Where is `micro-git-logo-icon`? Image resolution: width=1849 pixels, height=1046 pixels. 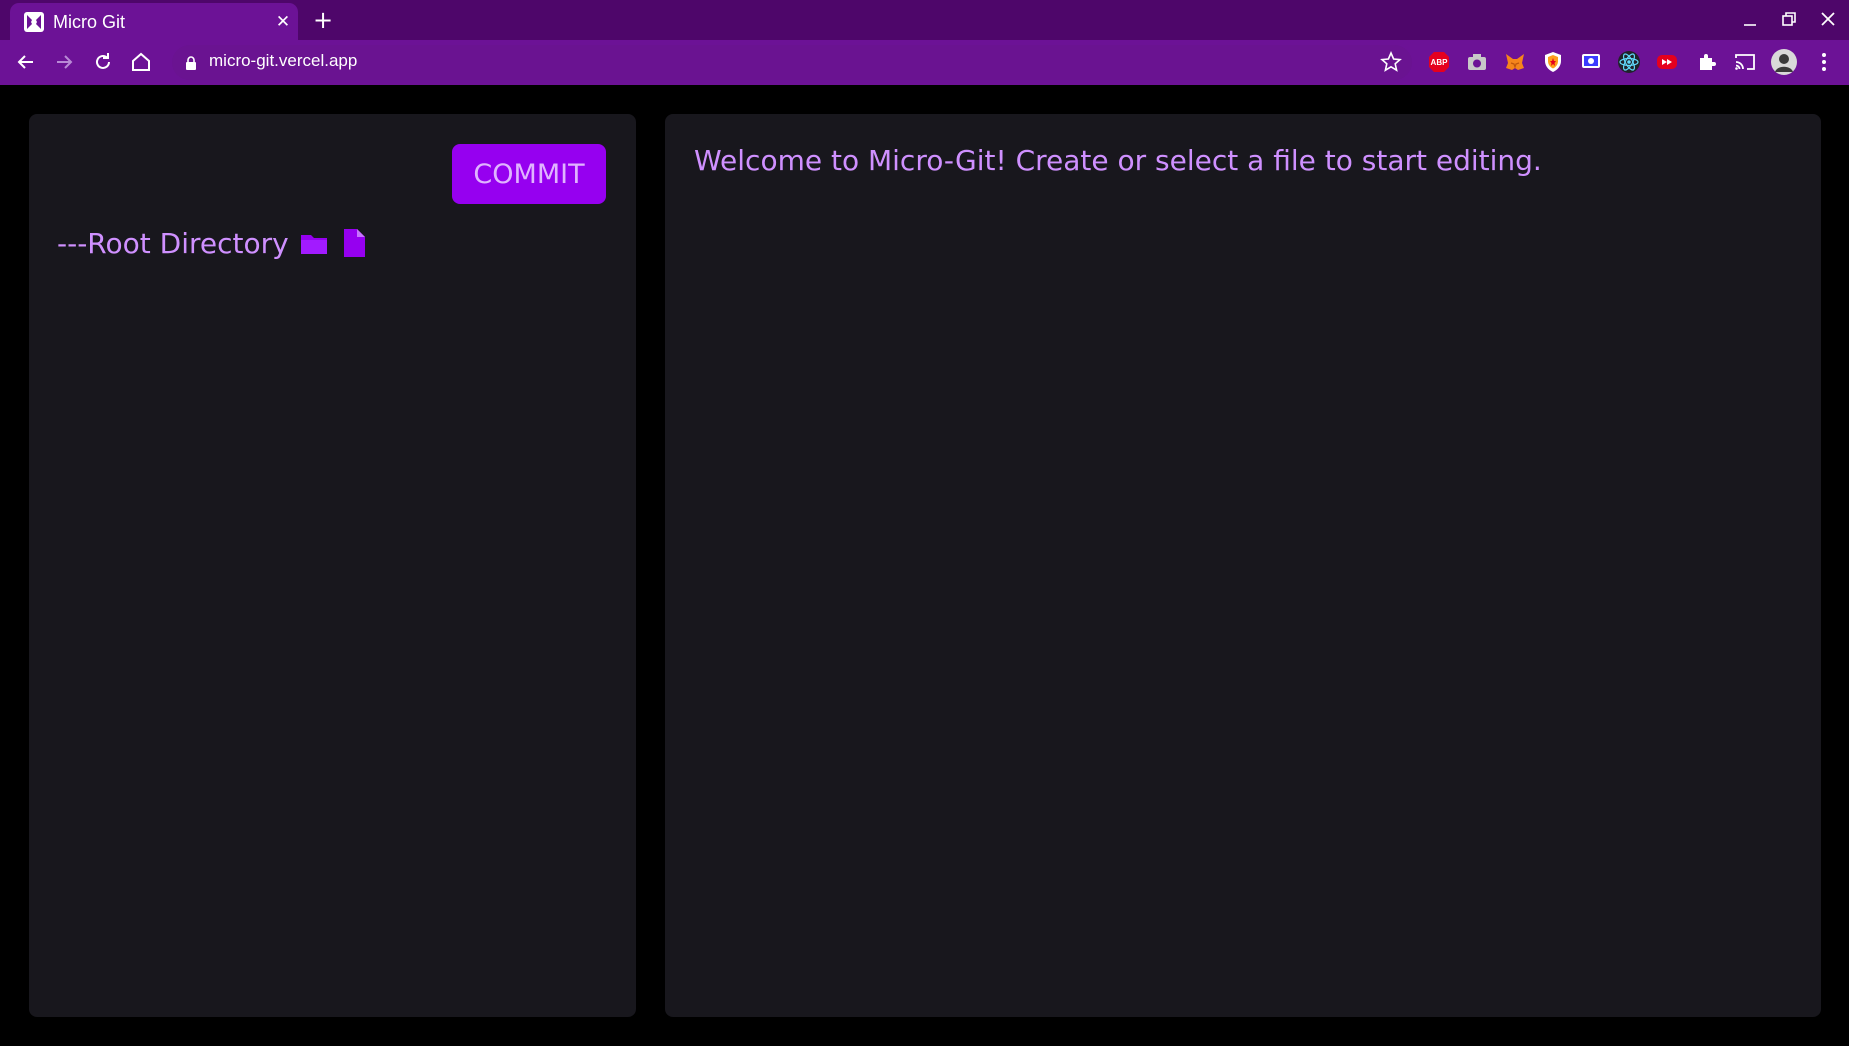
micro-git-logo-icon is located at coordinates (34, 22).